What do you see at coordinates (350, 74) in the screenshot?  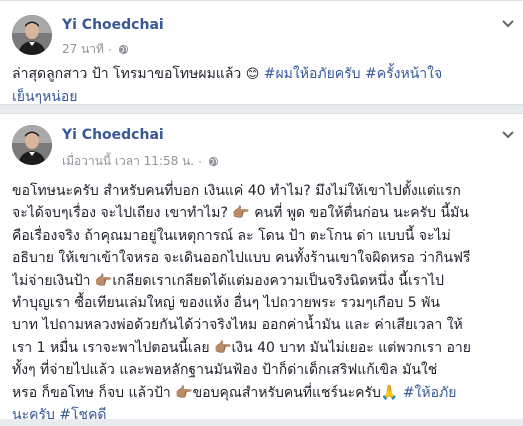 I see `hashtag-link: #ผมให้อภัยครับ #ครั้งหน้าใจ` at bounding box center [350, 74].